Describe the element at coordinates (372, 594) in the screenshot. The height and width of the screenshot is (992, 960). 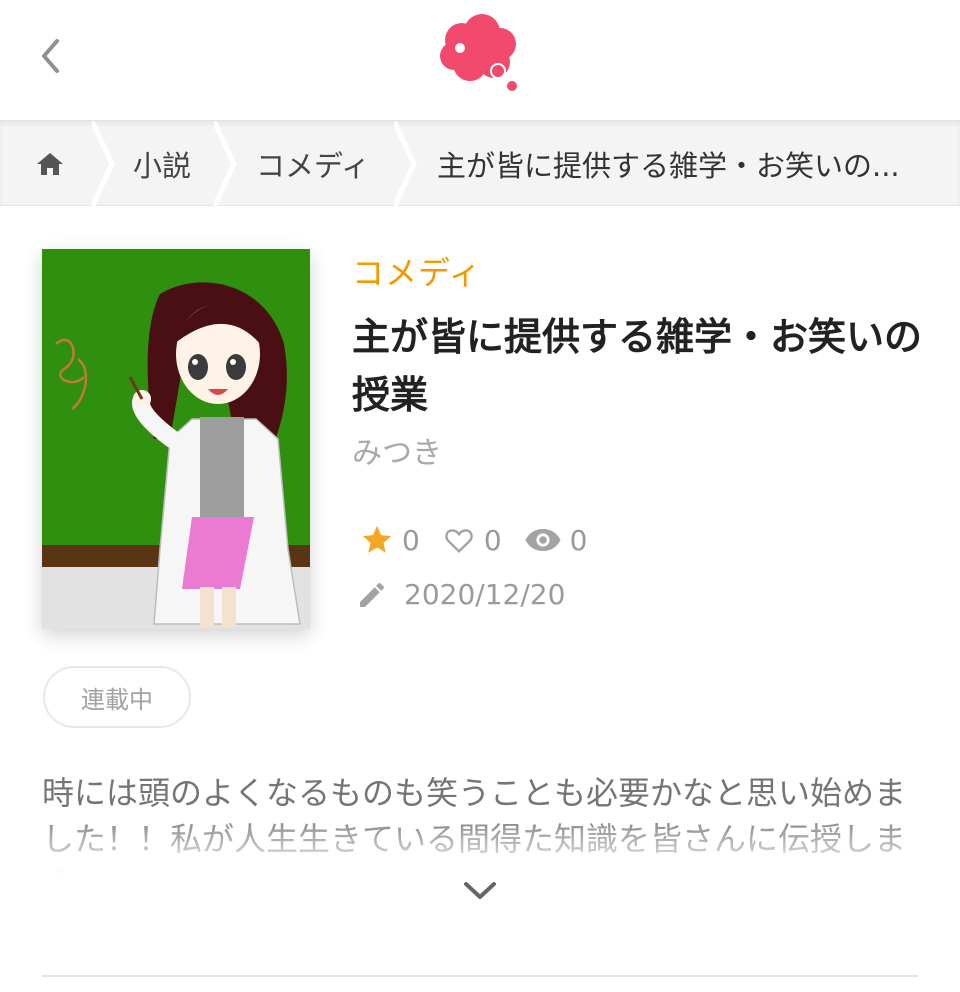
I see `pencil-icon` at that location.